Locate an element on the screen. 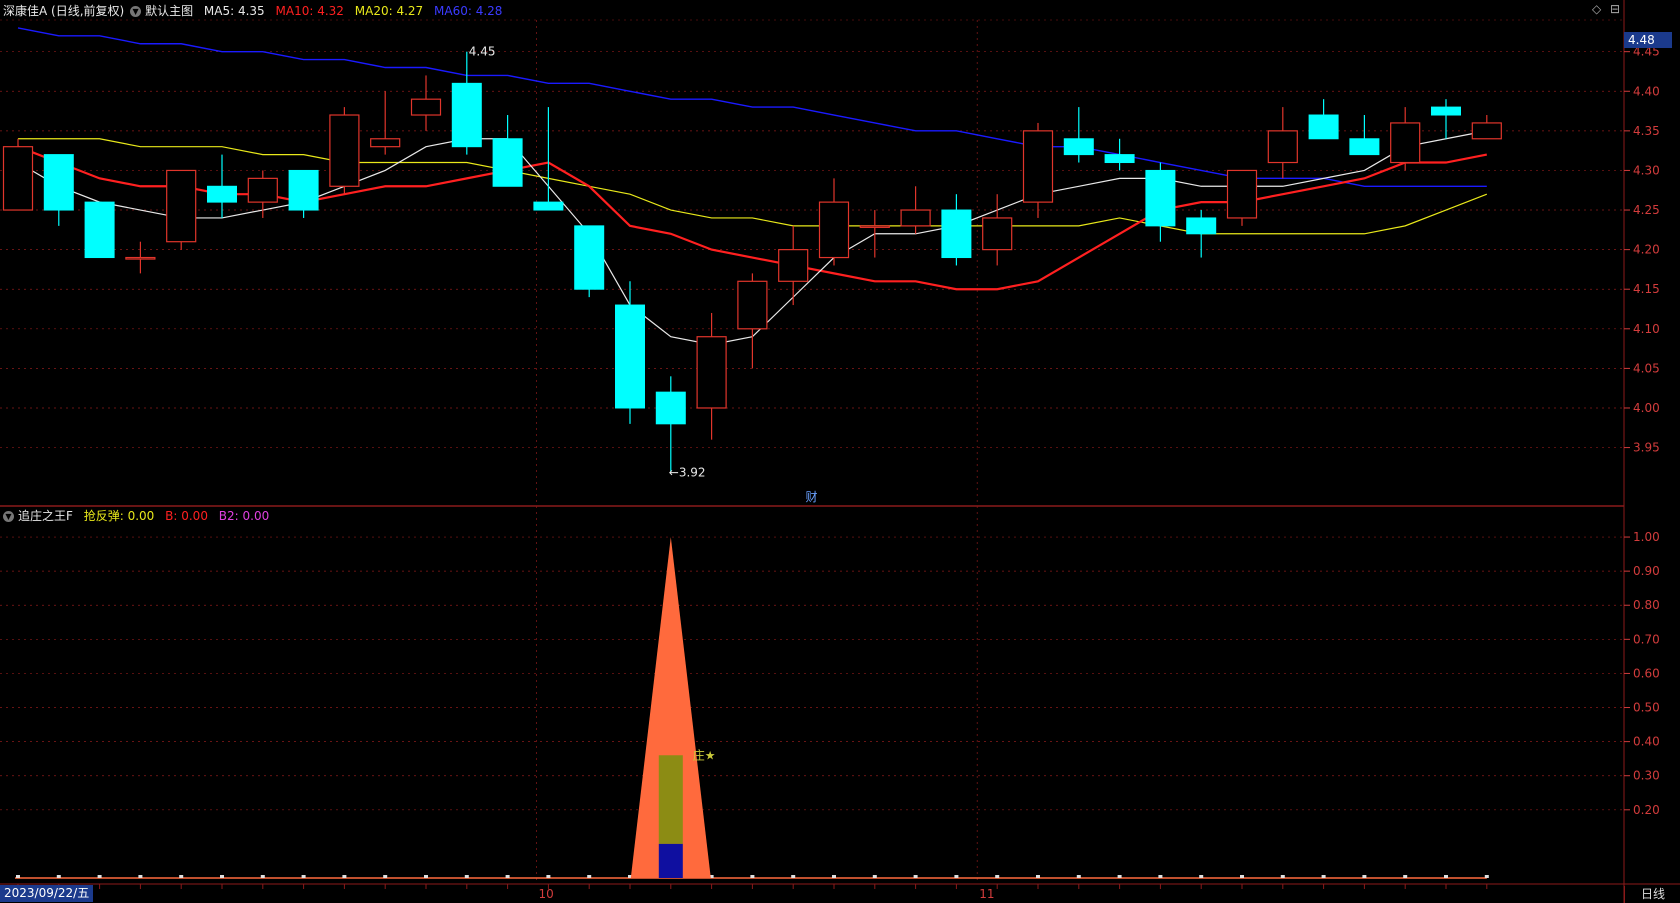 The width and height of the screenshot is (1680, 903). indicator-tick-label: 0.20 is located at coordinates (1646, 810).